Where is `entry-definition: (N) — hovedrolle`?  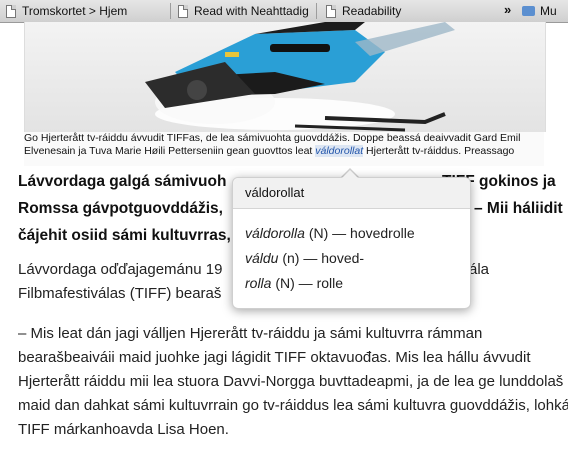 entry-definition: (N) — hovedrolle is located at coordinates (359, 233).